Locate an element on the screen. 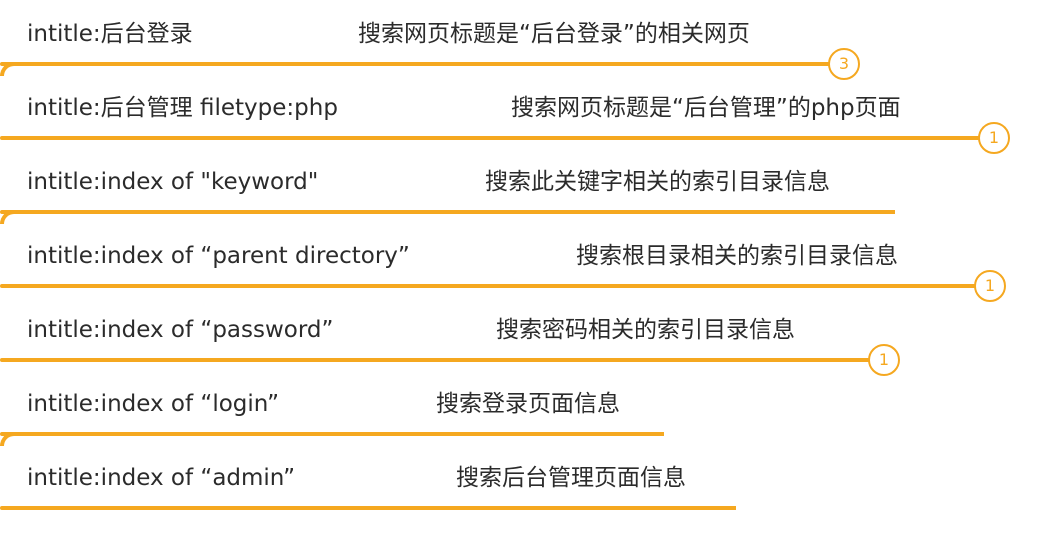 Image resolution: width=1054 pixels, height=538 pixels. operator-description: 搜索此关键字相关的索引目录信息 is located at coordinates (657, 182).